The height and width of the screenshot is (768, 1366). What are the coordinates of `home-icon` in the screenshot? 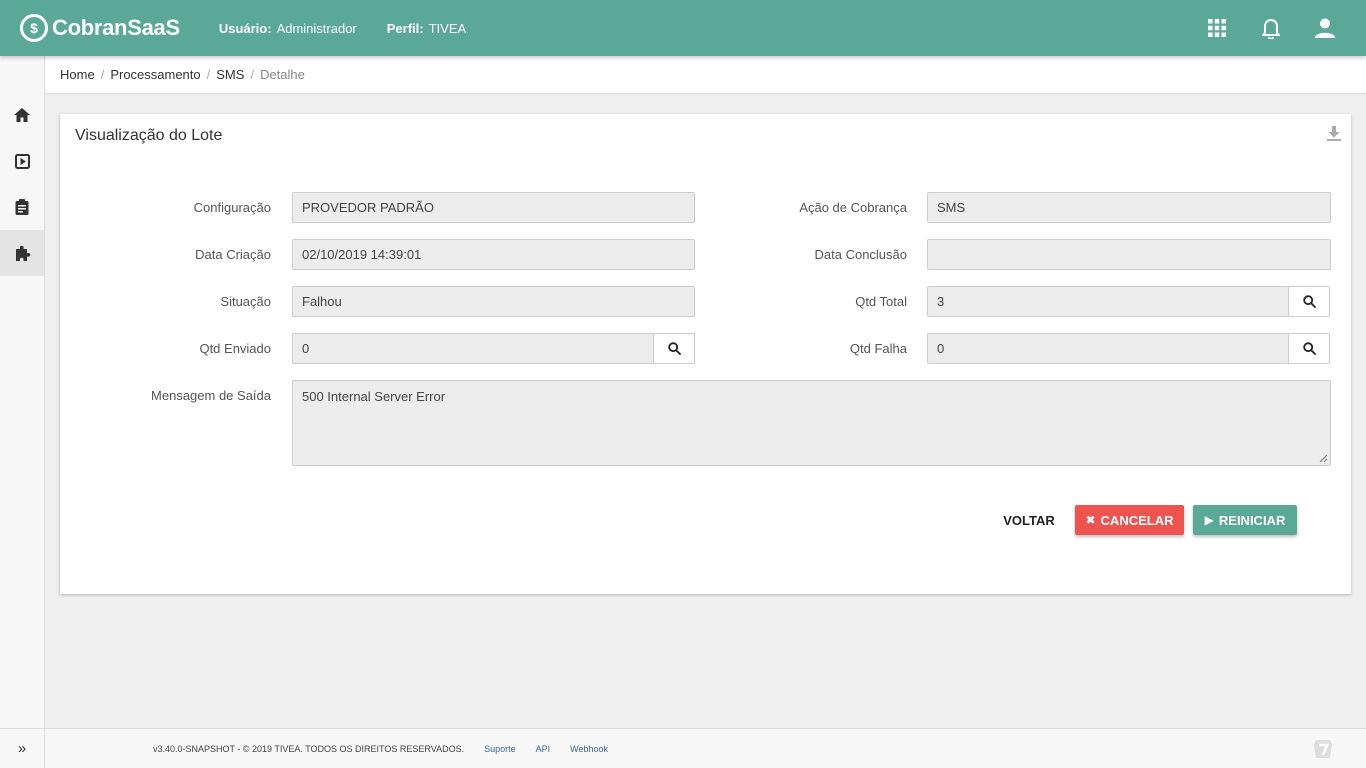 It's located at (22, 115).